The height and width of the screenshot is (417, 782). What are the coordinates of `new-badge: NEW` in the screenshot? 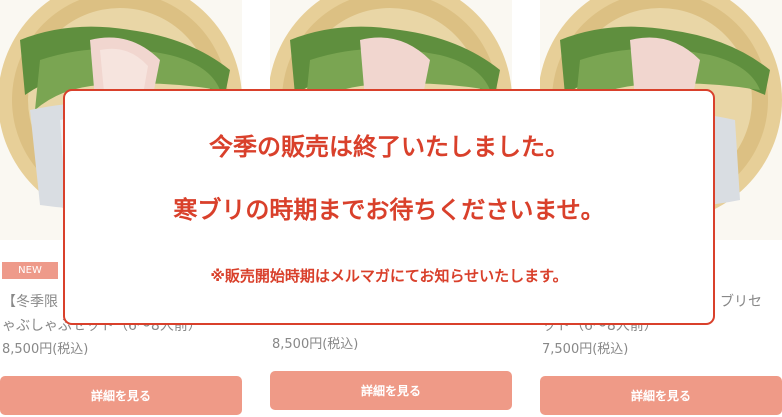 It's located at (30, 270).